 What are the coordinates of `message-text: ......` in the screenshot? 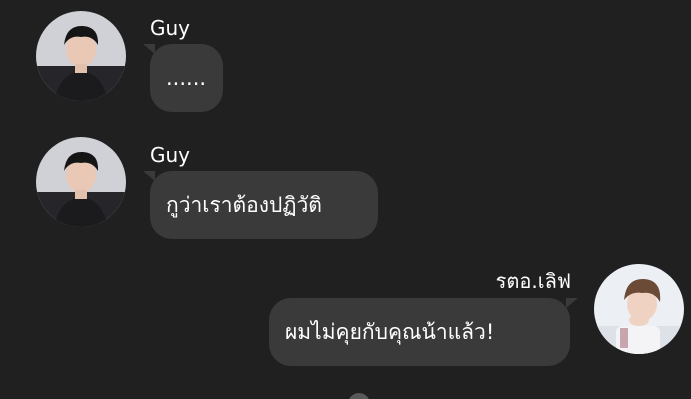 It's located at (186, 78).